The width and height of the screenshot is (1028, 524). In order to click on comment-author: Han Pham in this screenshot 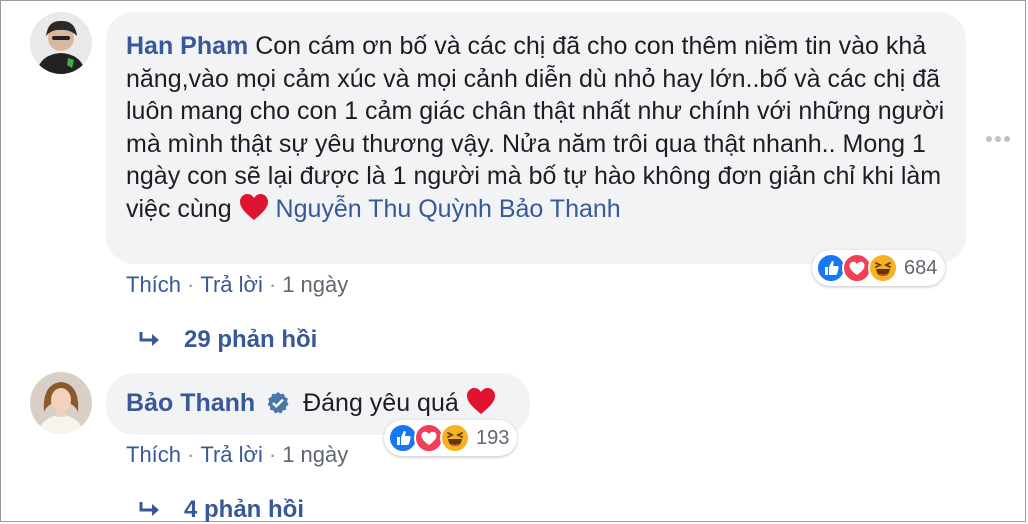, I will do `click(187, 46)`.